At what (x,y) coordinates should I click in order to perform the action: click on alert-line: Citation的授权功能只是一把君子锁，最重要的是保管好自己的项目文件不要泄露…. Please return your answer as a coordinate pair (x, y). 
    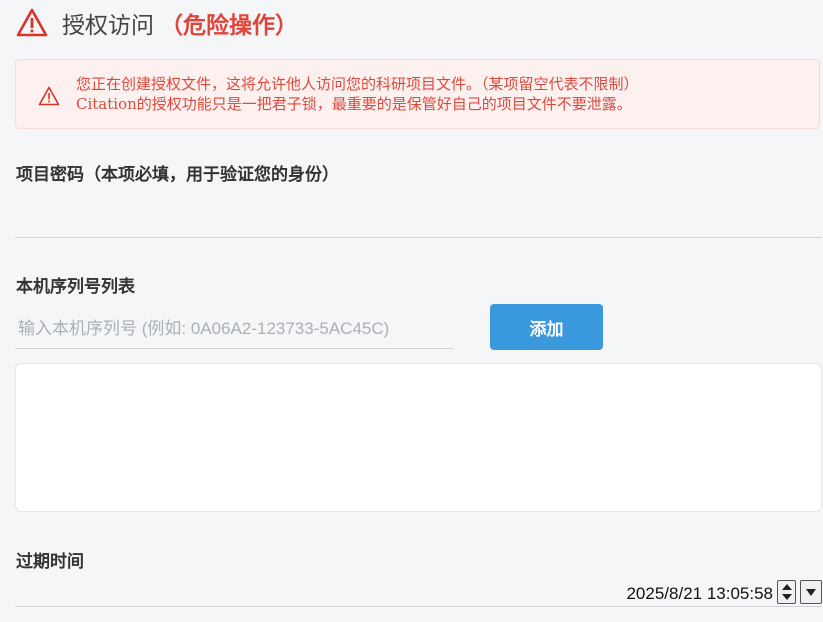
    Looking at the image, I should click on (354, 104).